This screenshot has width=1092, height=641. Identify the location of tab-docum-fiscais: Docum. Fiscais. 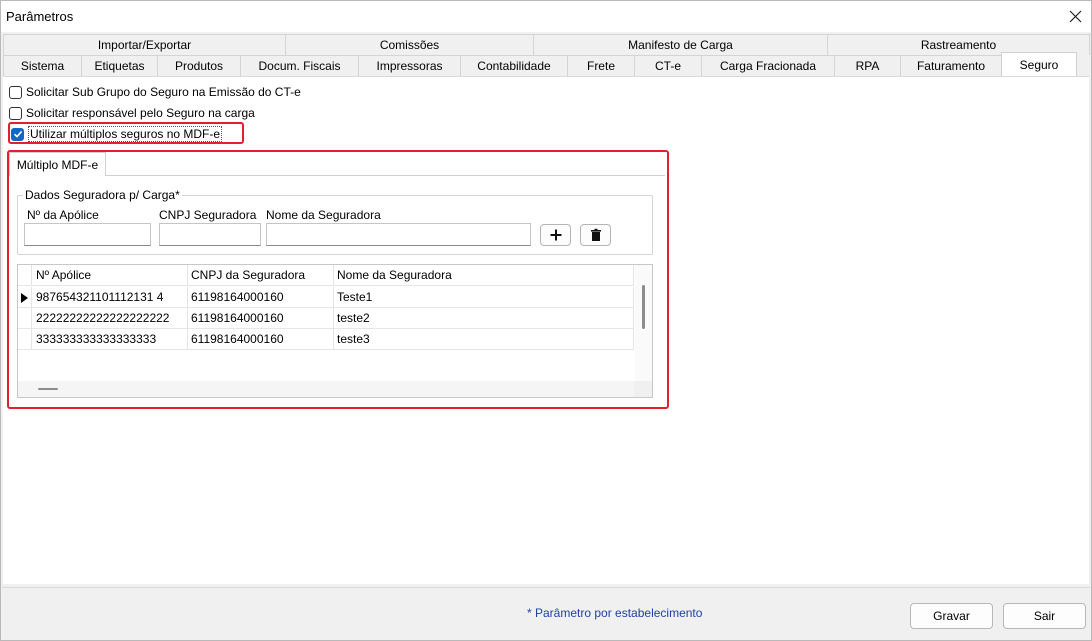
(299, 65).